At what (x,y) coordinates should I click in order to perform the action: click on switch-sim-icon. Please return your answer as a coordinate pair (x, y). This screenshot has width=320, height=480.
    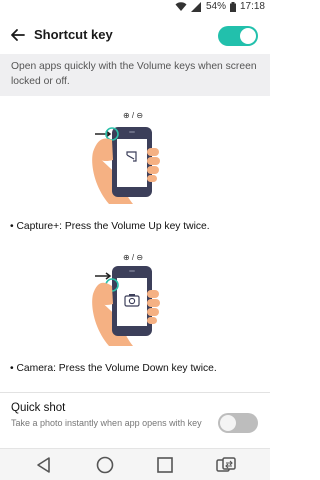
    Looking at the image, I should click on (225, 465).